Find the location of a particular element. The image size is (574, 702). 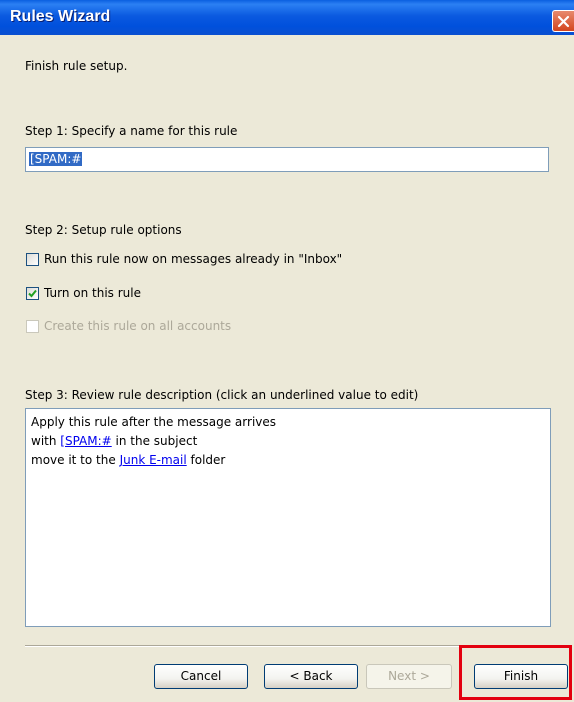

next-button: Next > is located at coordinates (409, 676).